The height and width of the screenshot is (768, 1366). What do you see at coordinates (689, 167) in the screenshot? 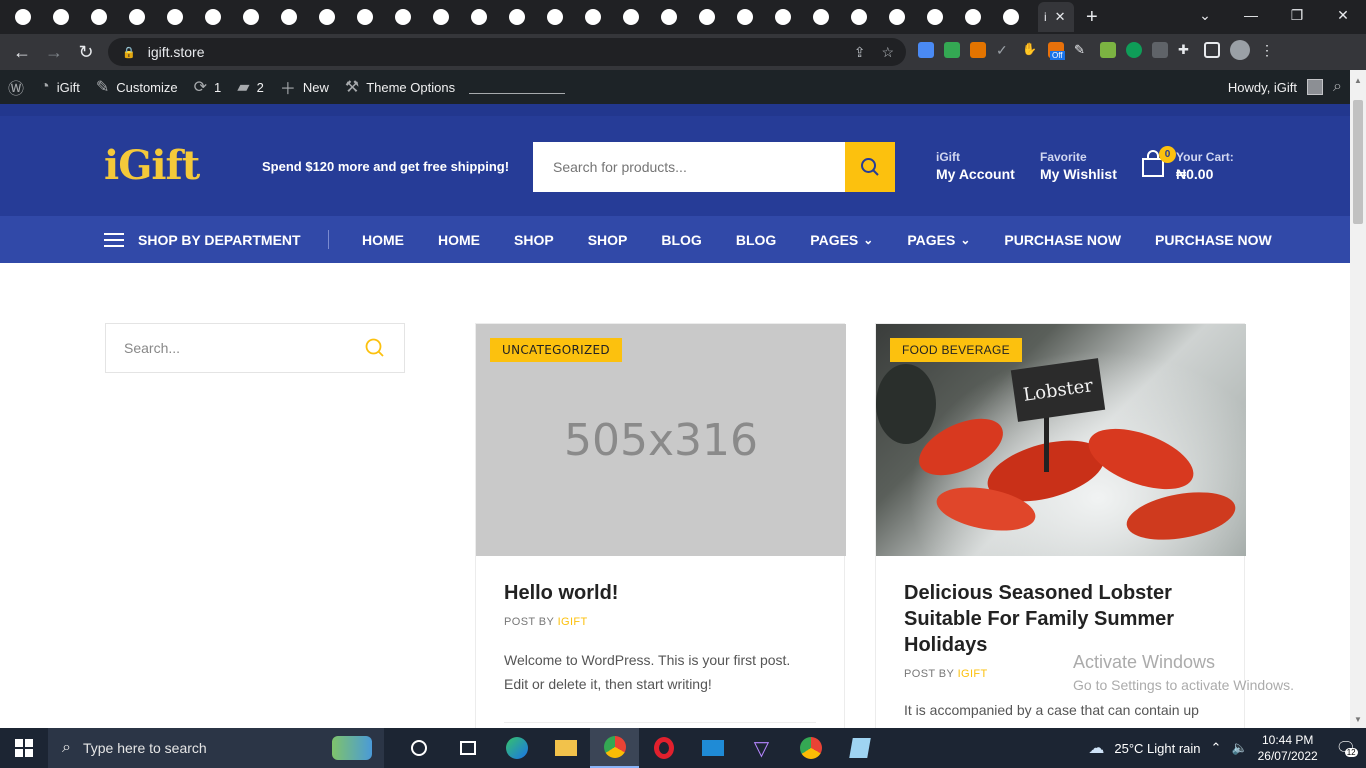
I see `product-search-input` at bounding box center [689, 167].